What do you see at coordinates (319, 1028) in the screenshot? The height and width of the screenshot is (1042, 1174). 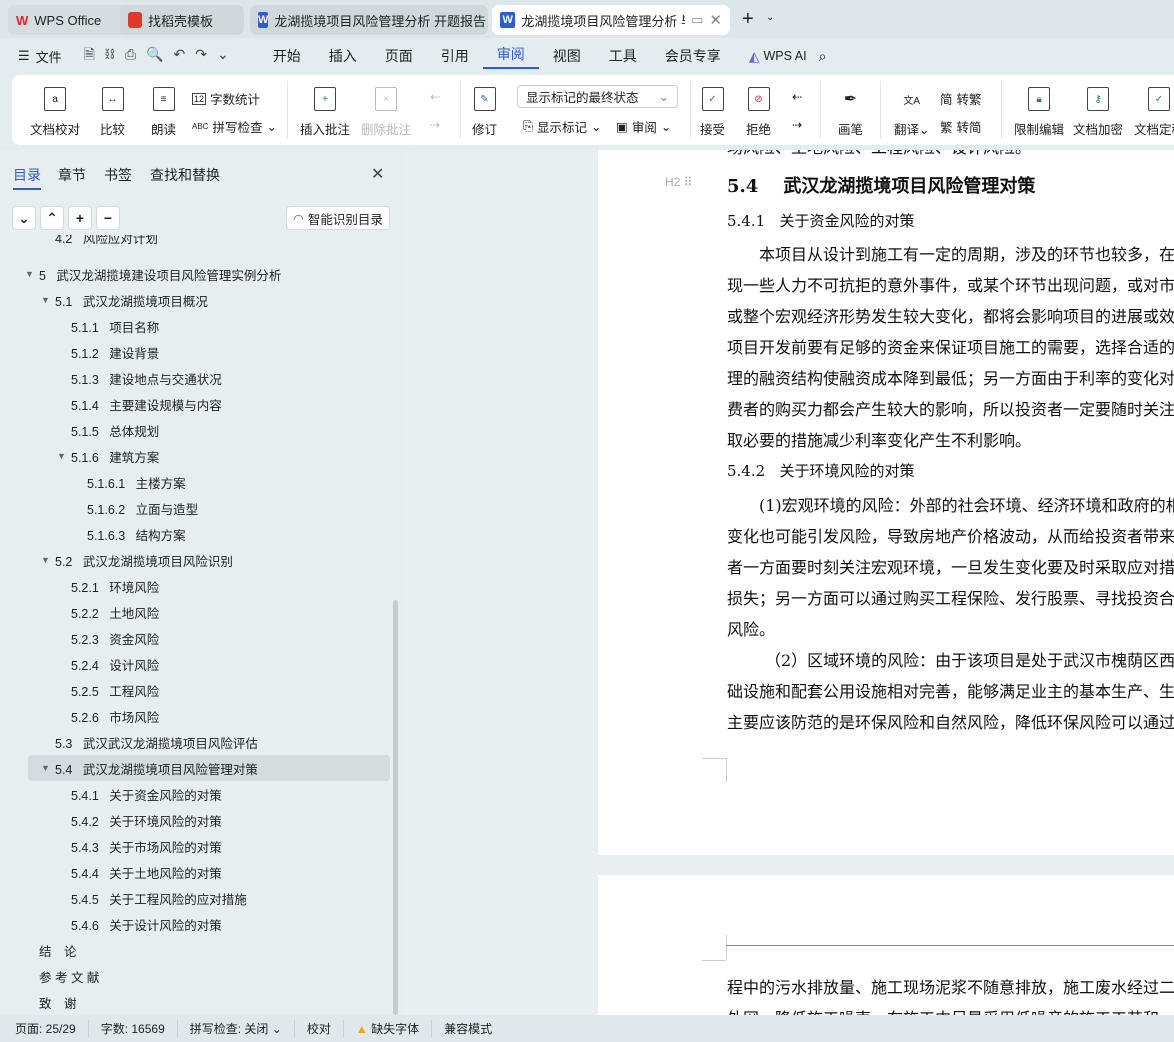 I see `proof-button: 校对` at bounding box center [319, 1028].